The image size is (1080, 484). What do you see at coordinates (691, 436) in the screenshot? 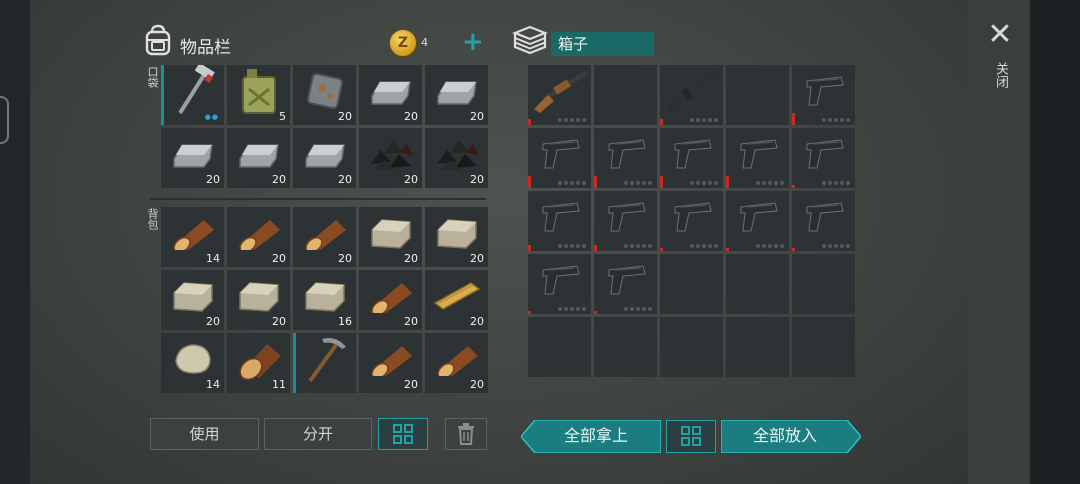
I see `container-sort-button` at bounding box center [691, 436].